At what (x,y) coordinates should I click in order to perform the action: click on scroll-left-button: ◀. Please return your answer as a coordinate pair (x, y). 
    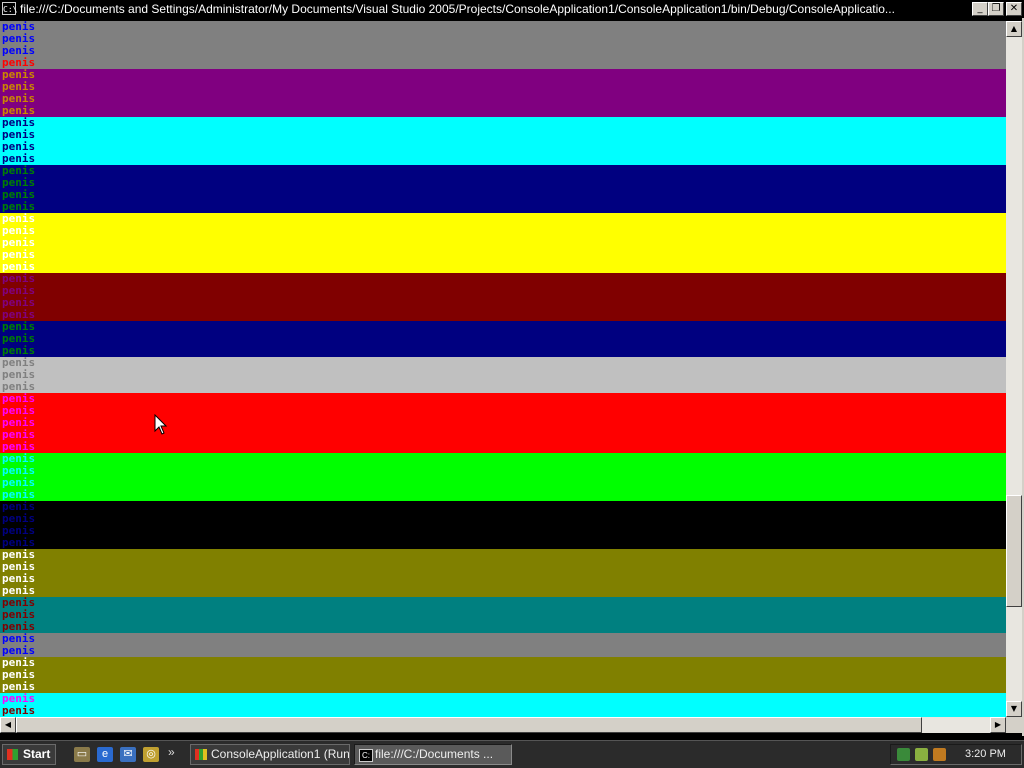
    Looking at the image, I should click on (8, 725).